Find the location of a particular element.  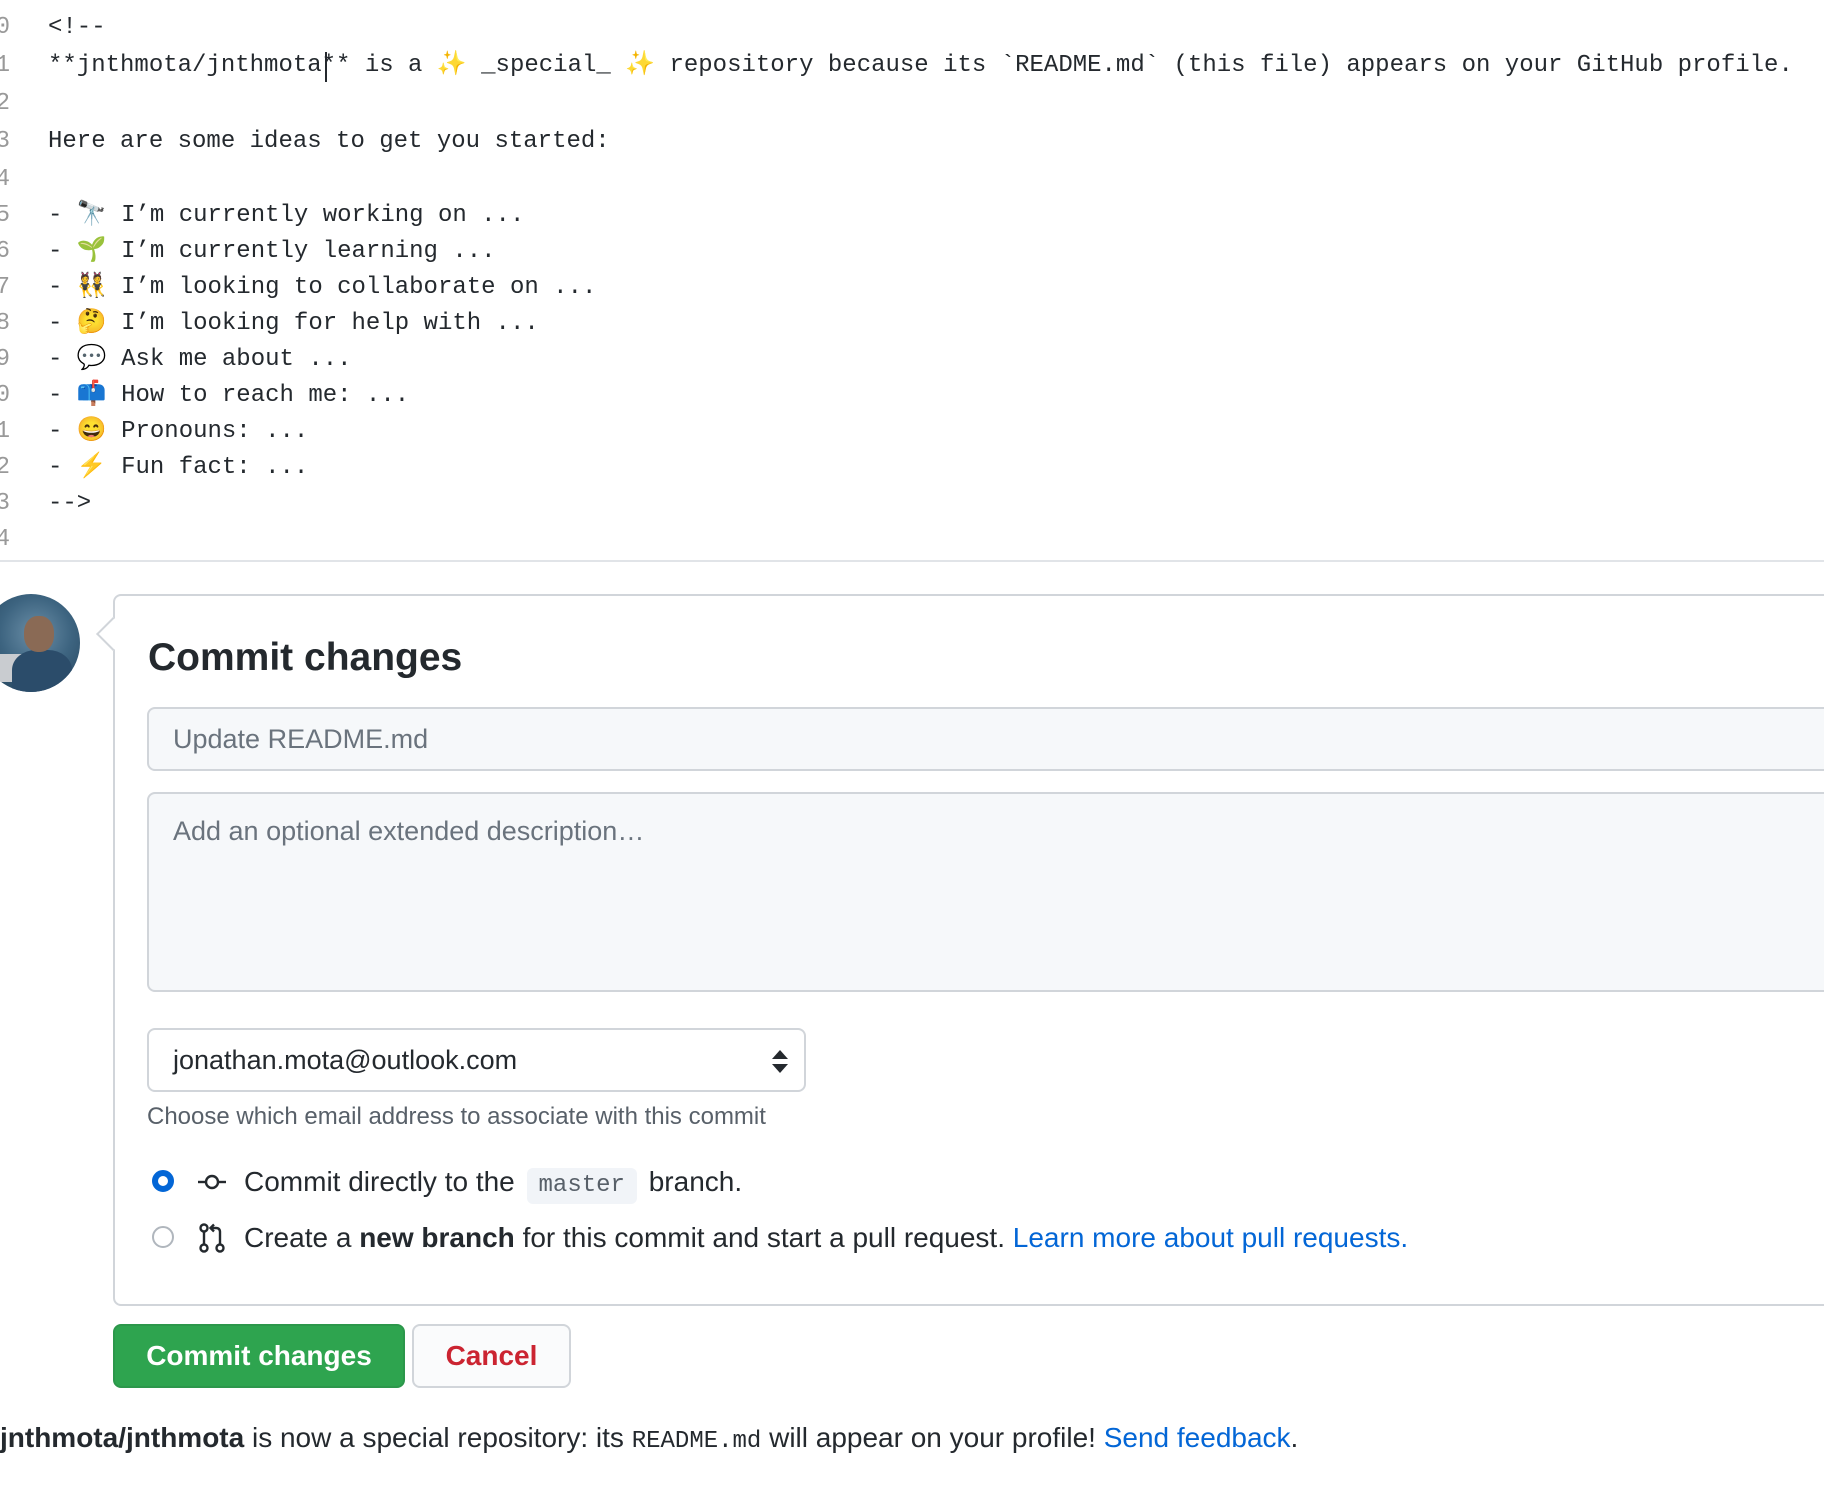

line-number: 5 is located at coordinates (5, 215).